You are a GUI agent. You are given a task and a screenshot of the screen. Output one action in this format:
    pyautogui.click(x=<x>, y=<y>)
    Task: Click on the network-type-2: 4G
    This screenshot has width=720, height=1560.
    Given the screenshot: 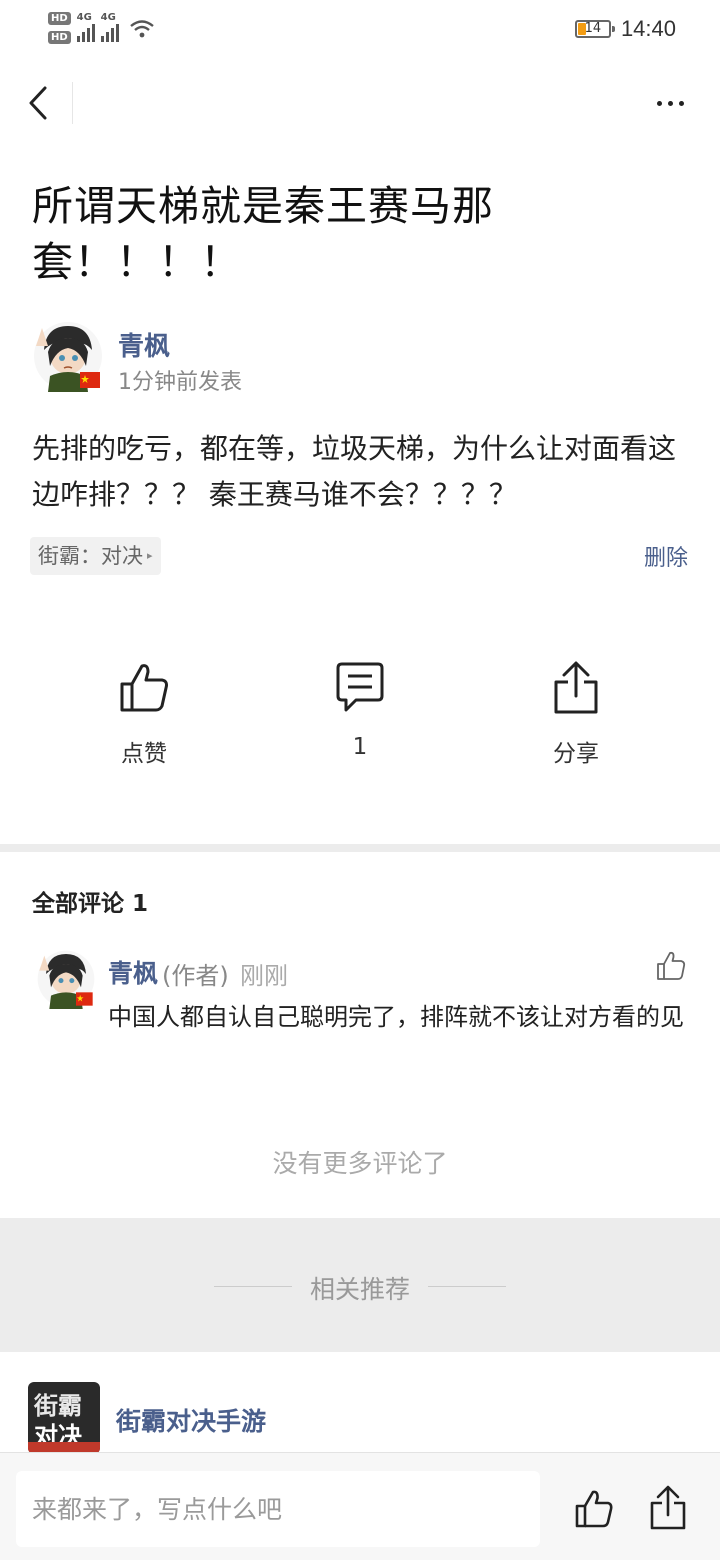 What is the action you would take?
    pyautogui.click(x=108, y=17)
    